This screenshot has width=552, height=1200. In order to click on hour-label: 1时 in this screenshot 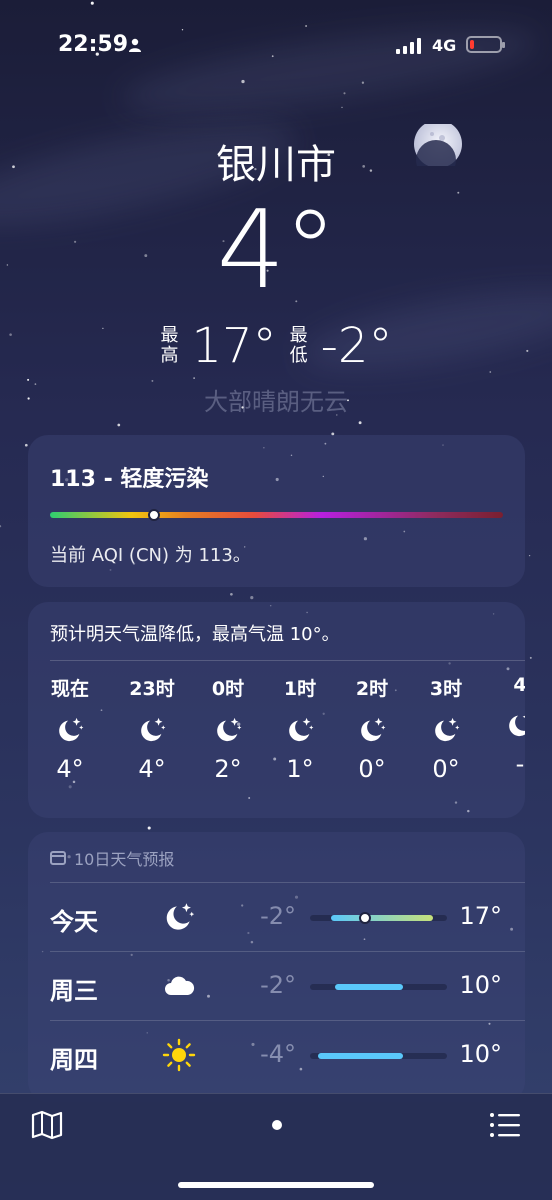, I will do `click(300, 689)`.